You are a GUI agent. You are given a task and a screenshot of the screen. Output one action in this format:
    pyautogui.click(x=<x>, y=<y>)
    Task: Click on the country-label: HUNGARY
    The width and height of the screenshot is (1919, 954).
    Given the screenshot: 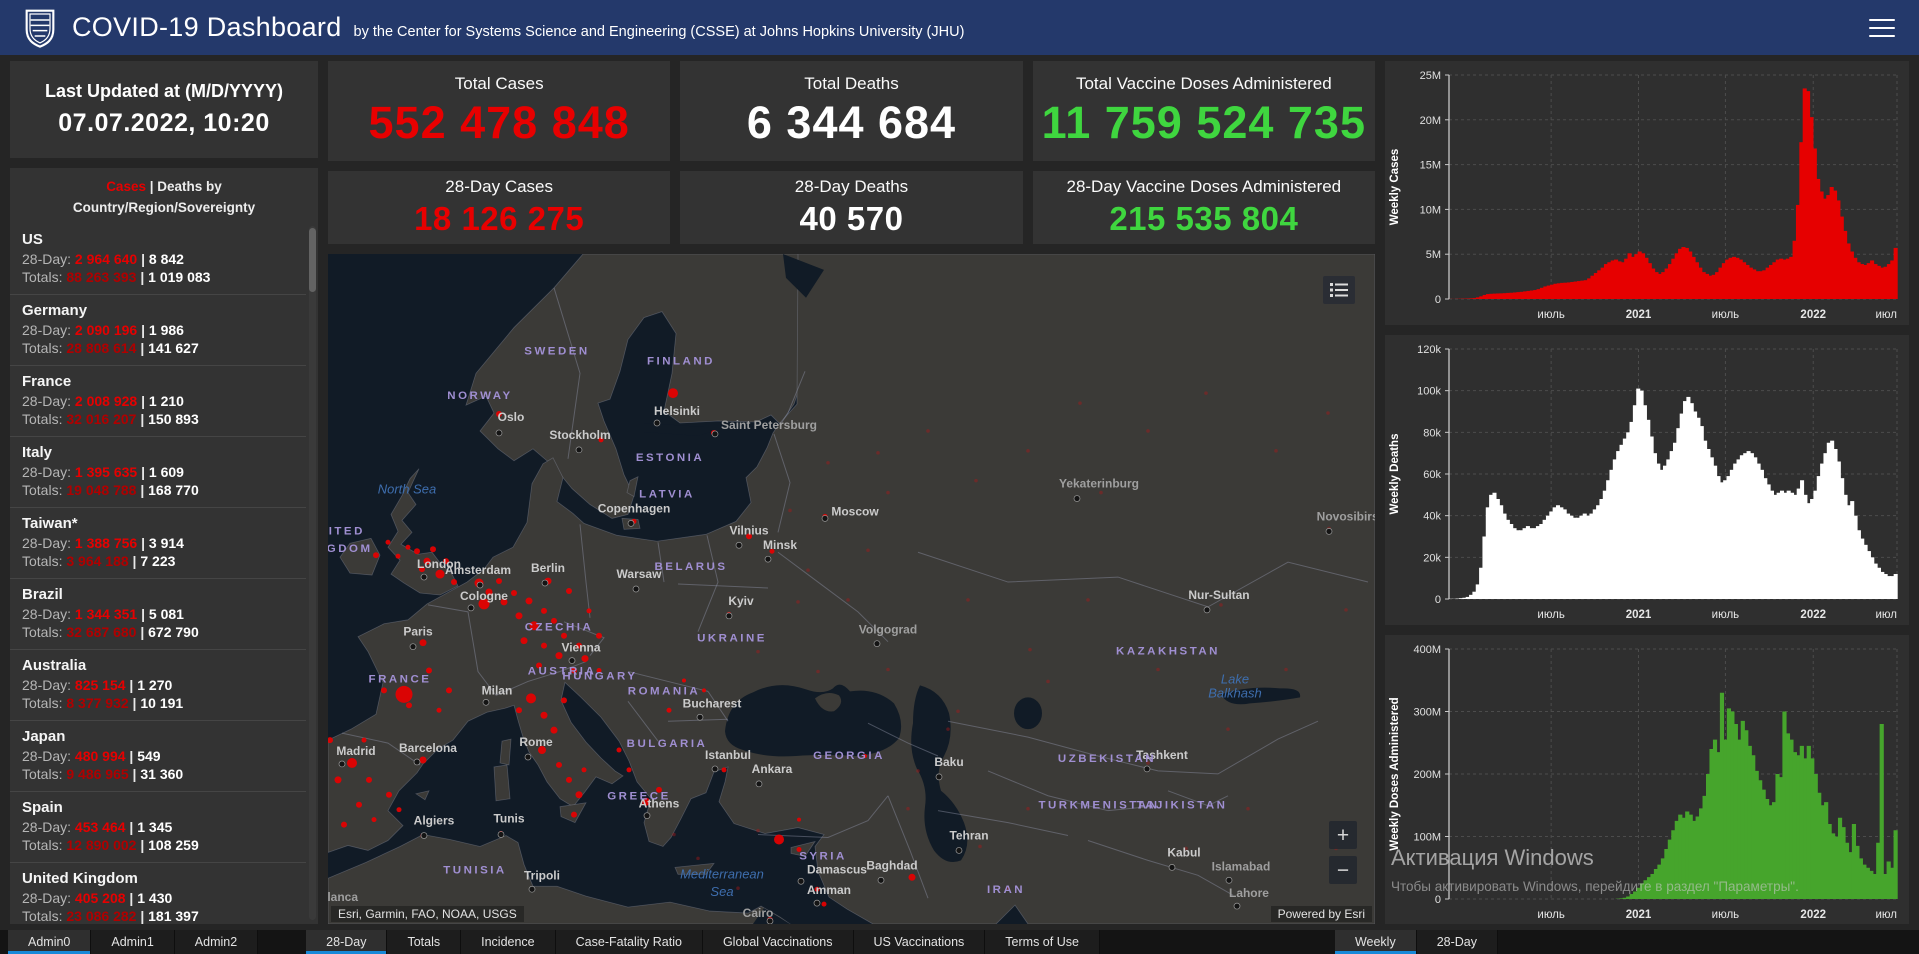 What is the action you would take?
    pyautogui.click(x=599, y=676)
    